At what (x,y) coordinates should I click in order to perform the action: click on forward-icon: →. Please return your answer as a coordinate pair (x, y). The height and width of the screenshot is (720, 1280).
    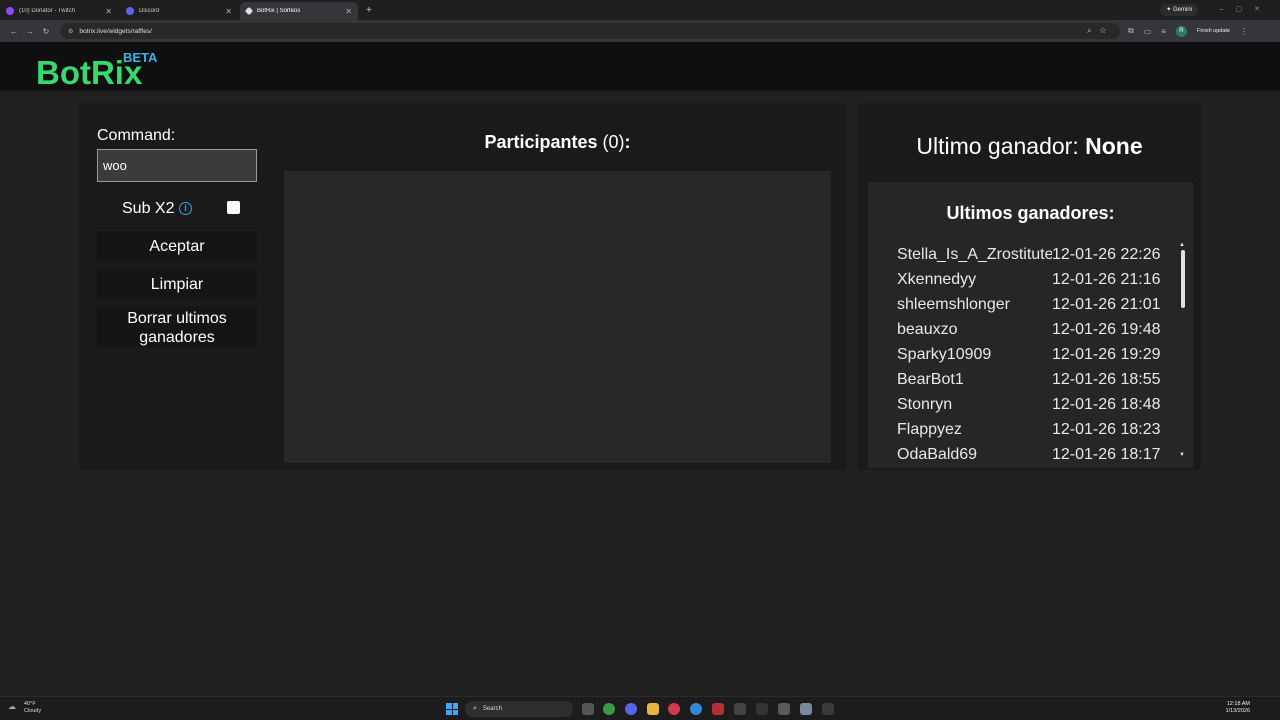
    Looking at the image, I should click on (30, 31).